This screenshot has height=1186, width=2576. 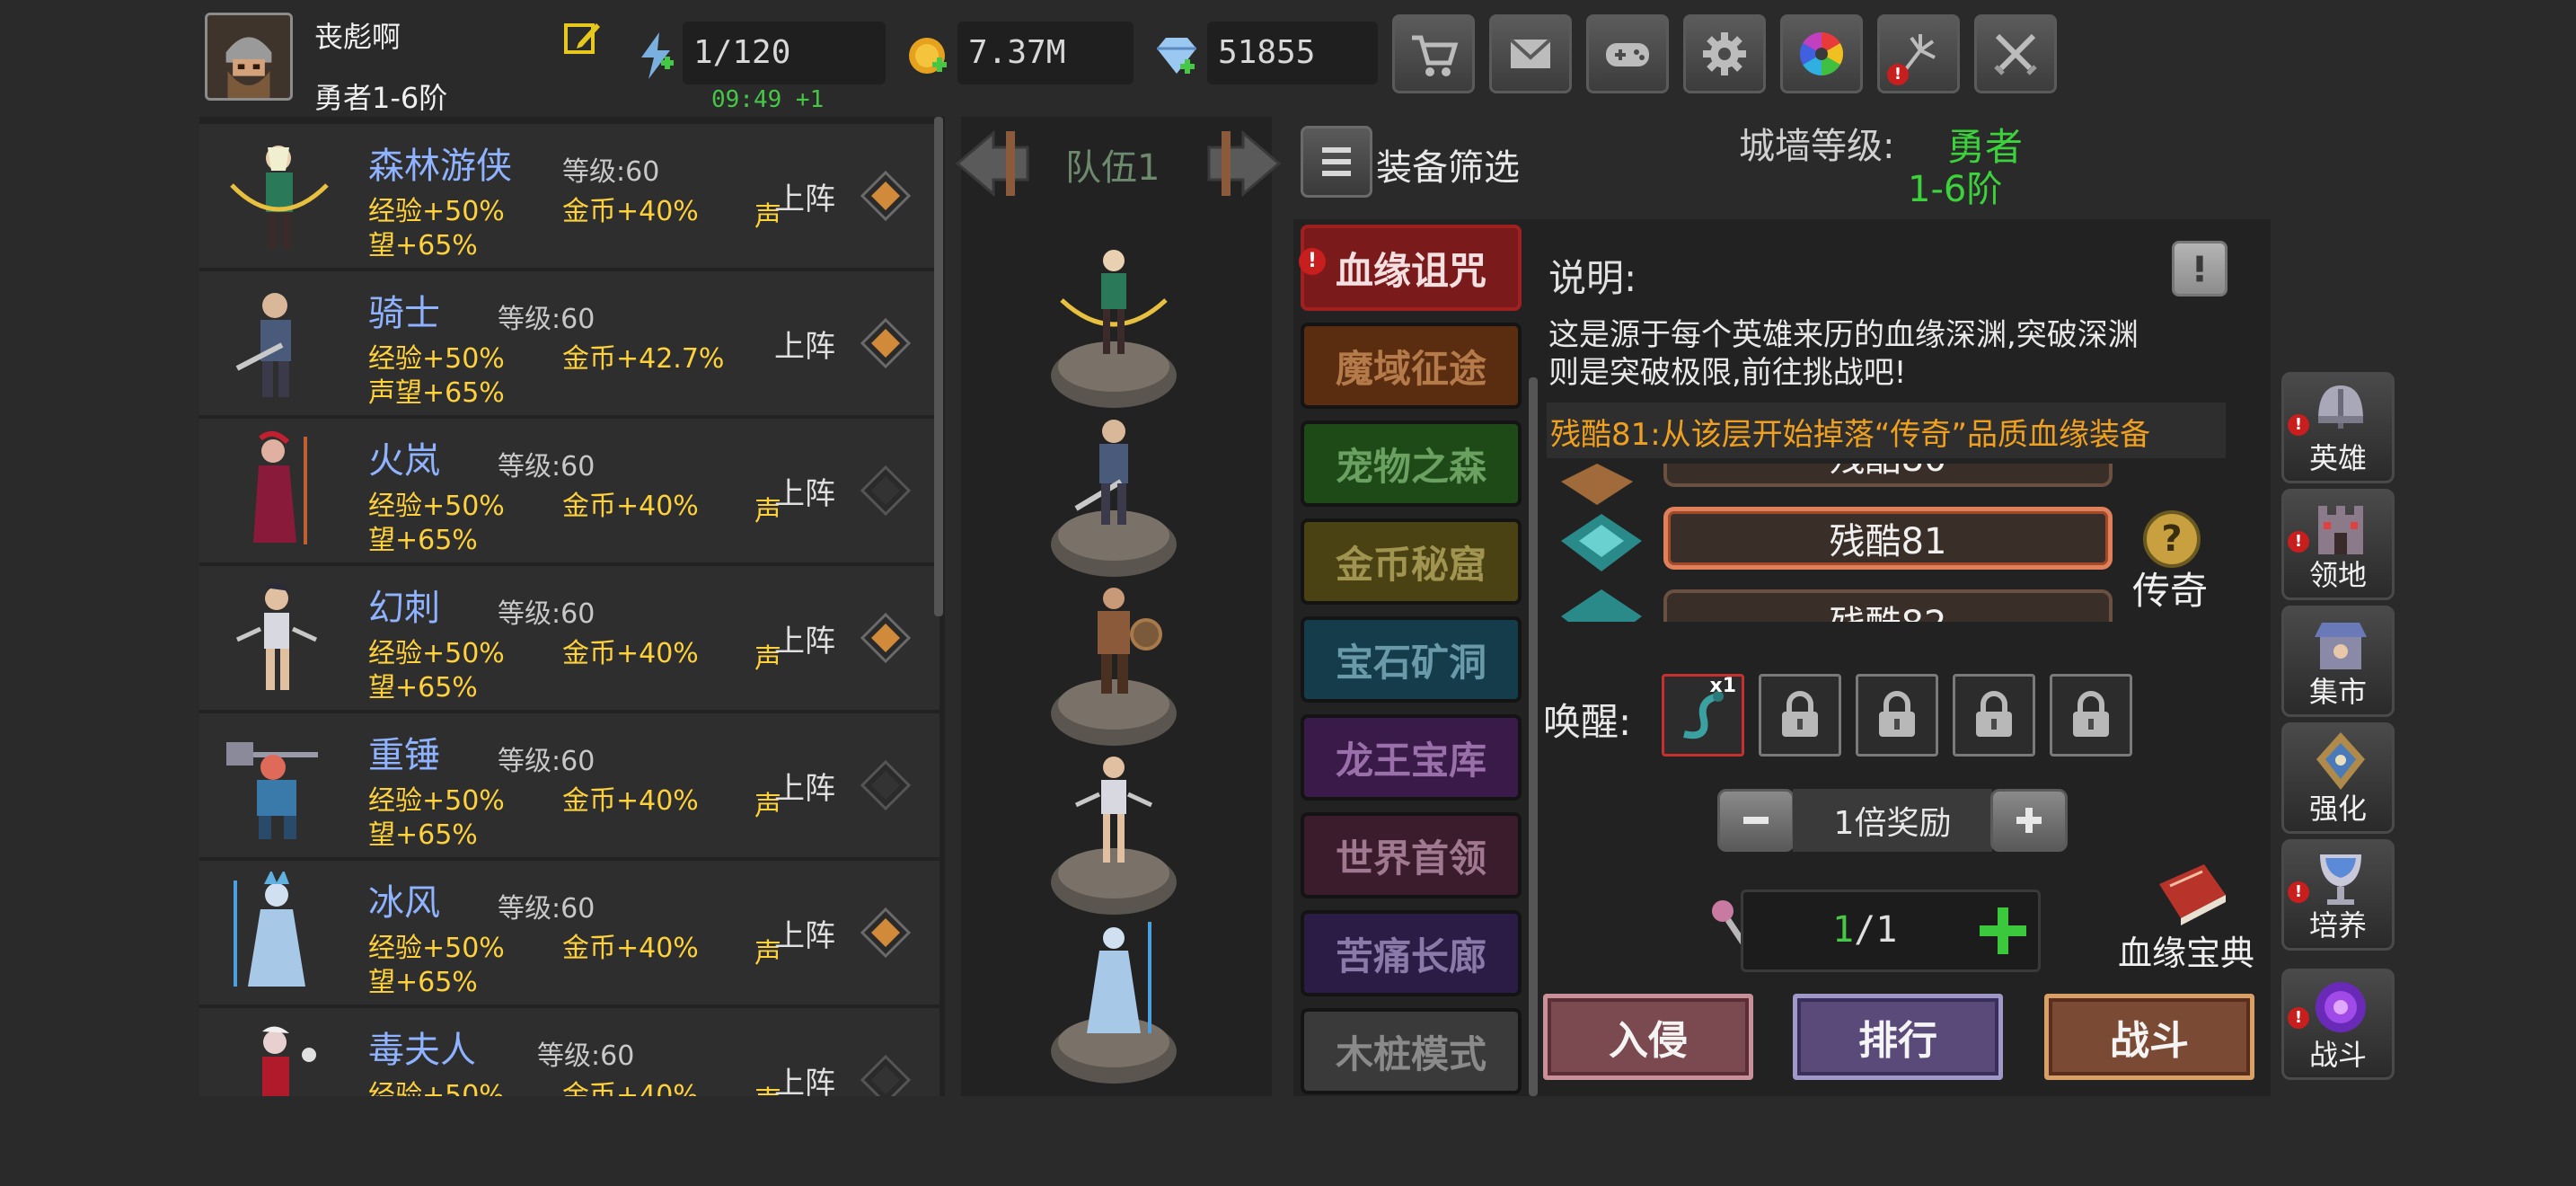 What do you see at coordinates (2338, 427) in the screenshot?
I see `nav-heroes: 英雄 !` at bounding box center [2338, 427].